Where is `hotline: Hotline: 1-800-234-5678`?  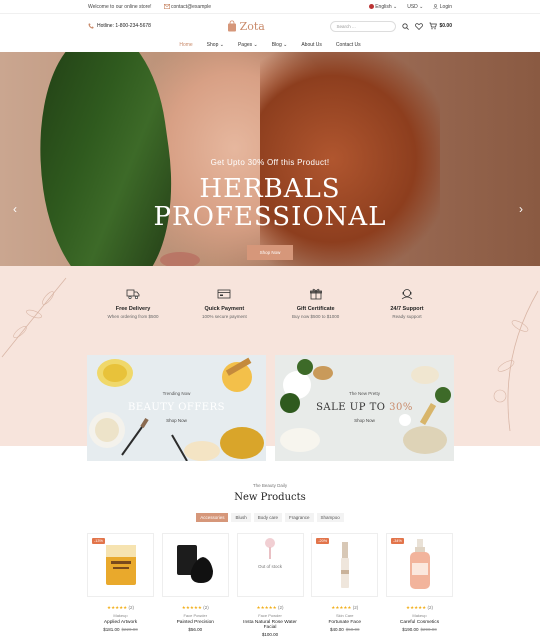
hotline: Hotline: 1-800-234-5678 is located at coordinates (119, 26).